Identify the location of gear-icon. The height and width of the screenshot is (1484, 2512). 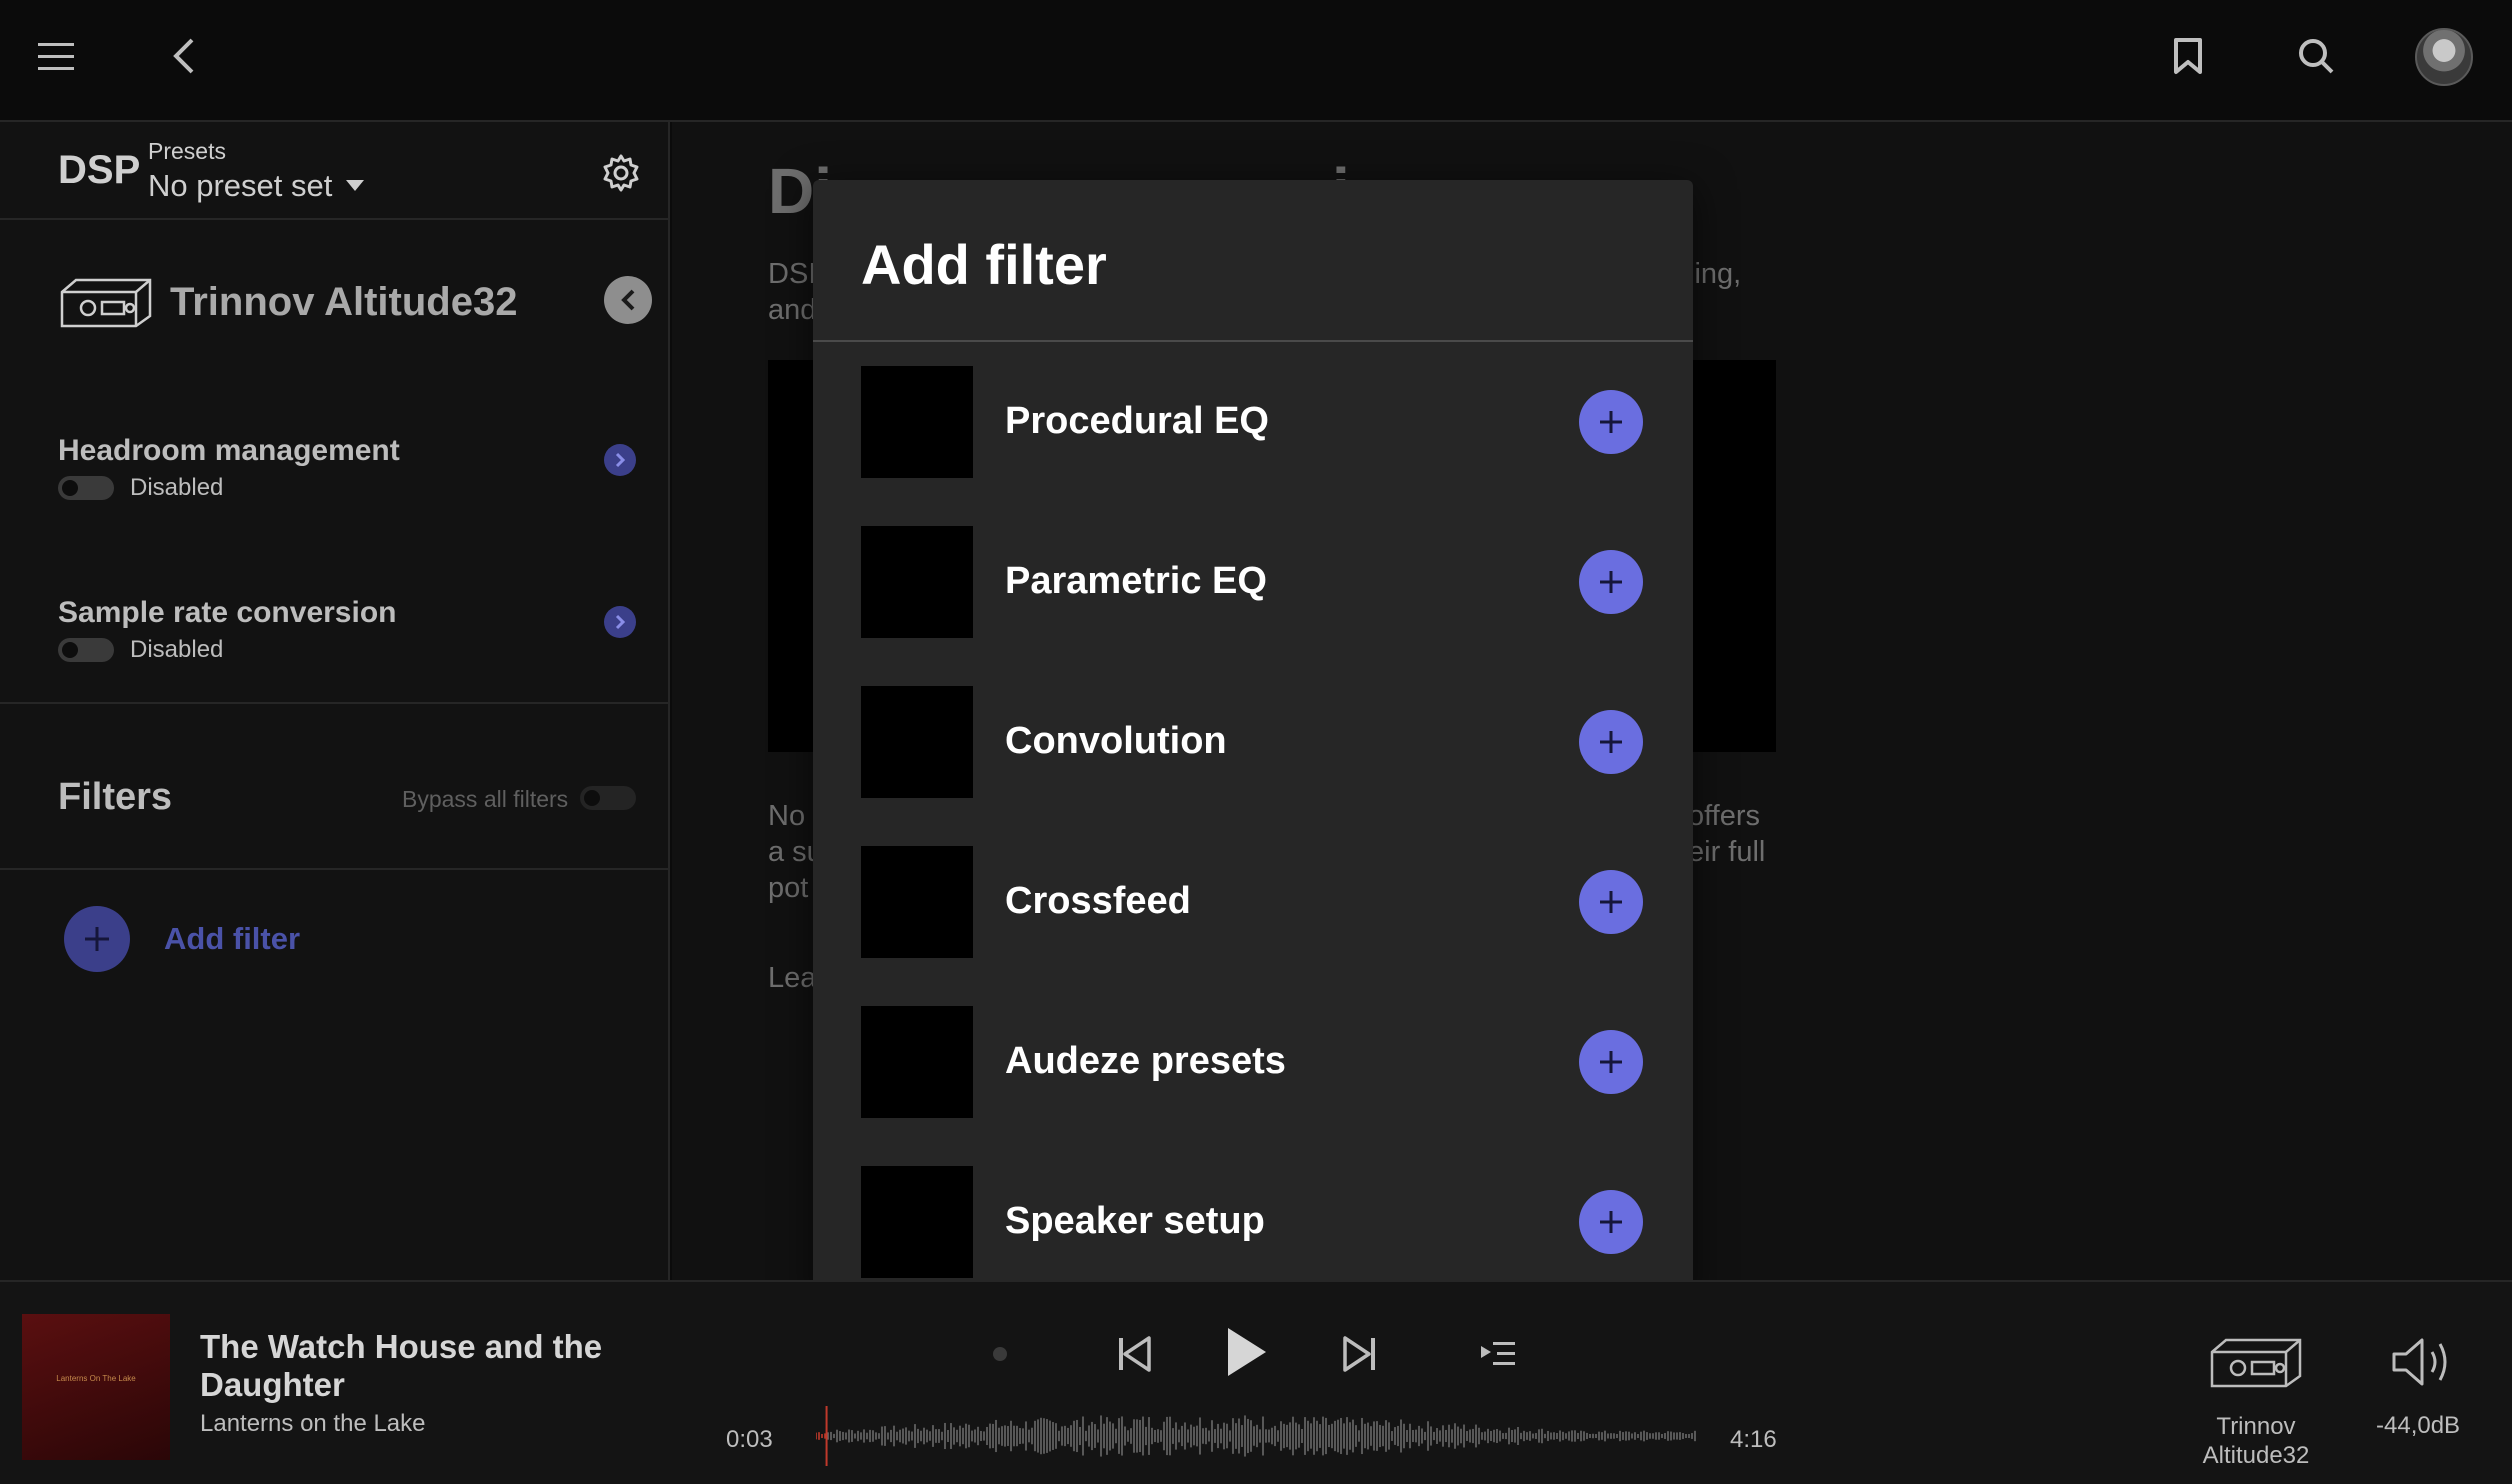
(621, 173).